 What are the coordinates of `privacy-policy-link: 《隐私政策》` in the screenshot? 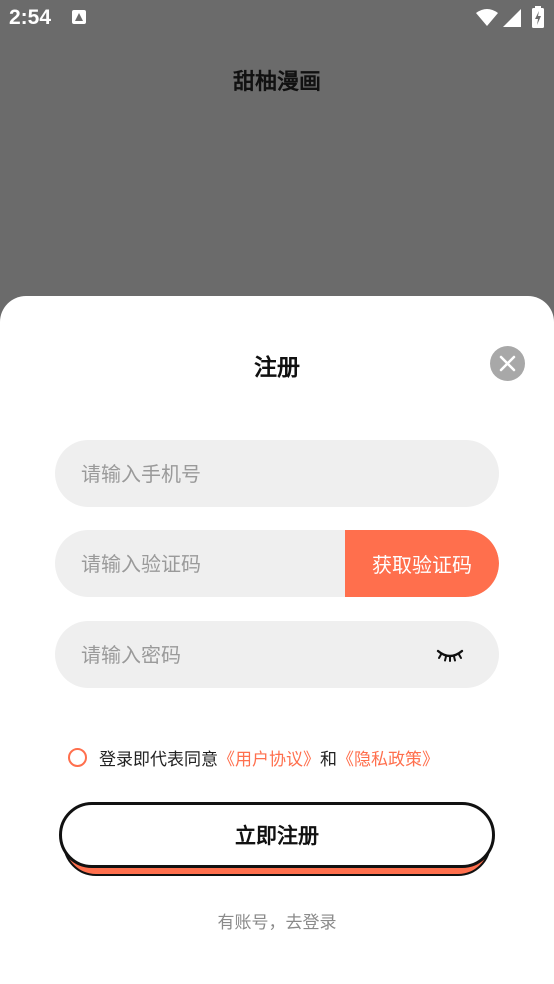 It's located at (388, 757).